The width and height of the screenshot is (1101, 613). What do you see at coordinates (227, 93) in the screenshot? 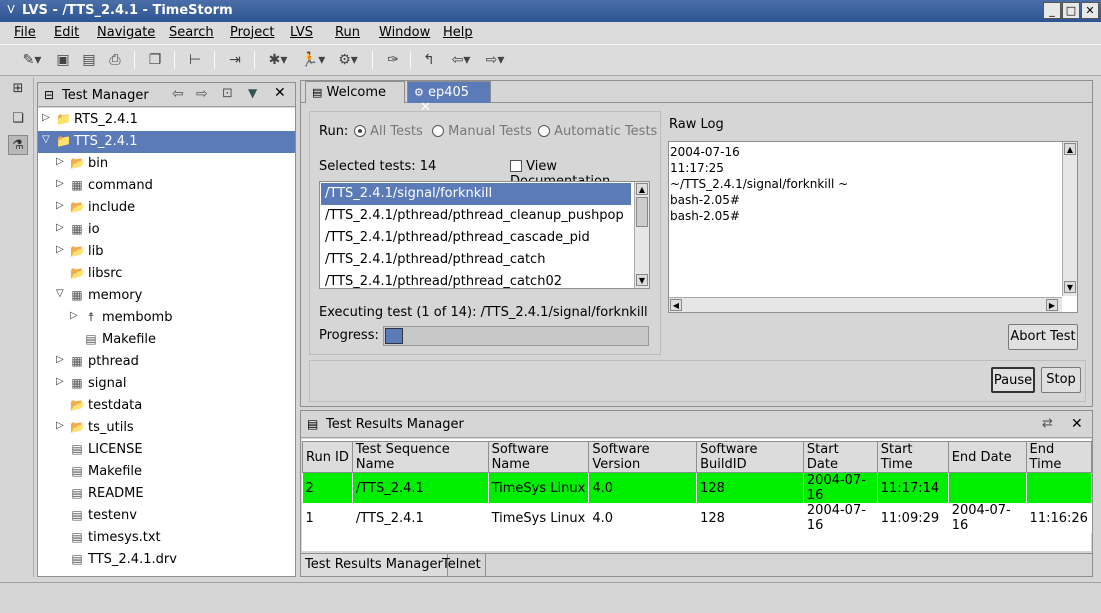
I see `up-folder-icon: ⊡` at bounding box center [227, 93].